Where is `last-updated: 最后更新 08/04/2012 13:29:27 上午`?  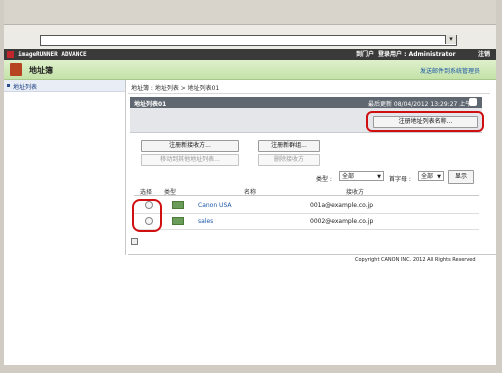 last-updated: 最后更新 08/04/2012 13:29:27 上午 is located at coordinates (420, 104).